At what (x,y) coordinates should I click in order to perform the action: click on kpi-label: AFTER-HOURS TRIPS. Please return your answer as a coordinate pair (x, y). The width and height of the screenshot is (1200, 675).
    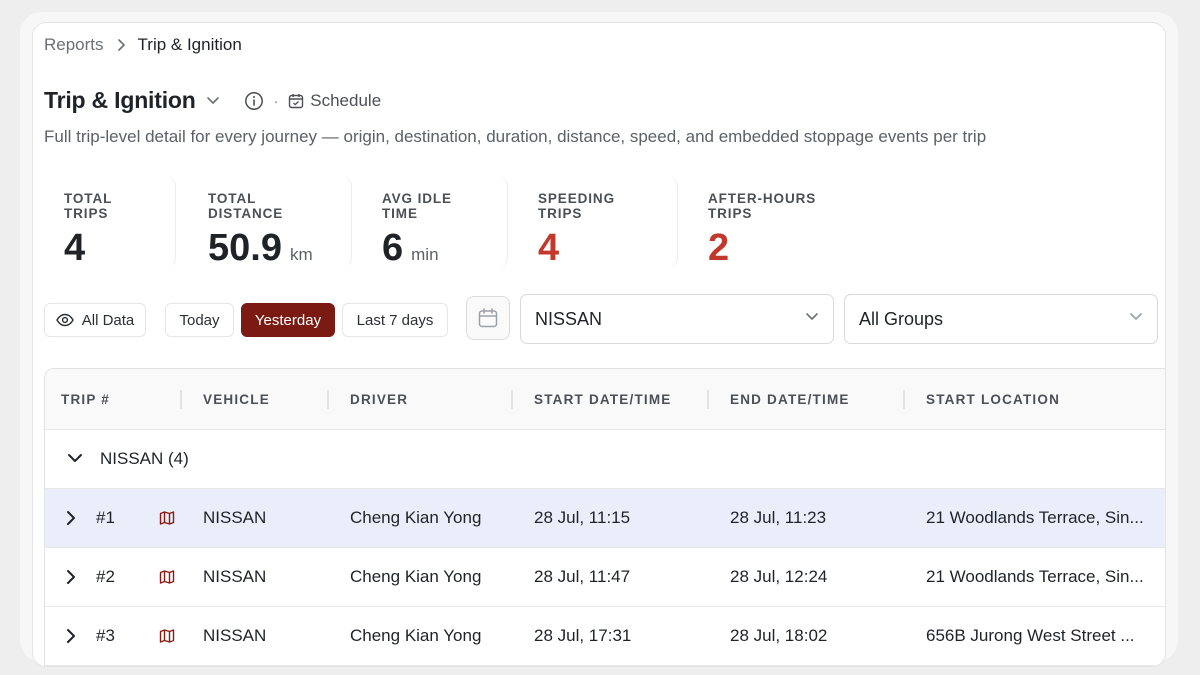
    Looking at the image, I should click on (762, 206).